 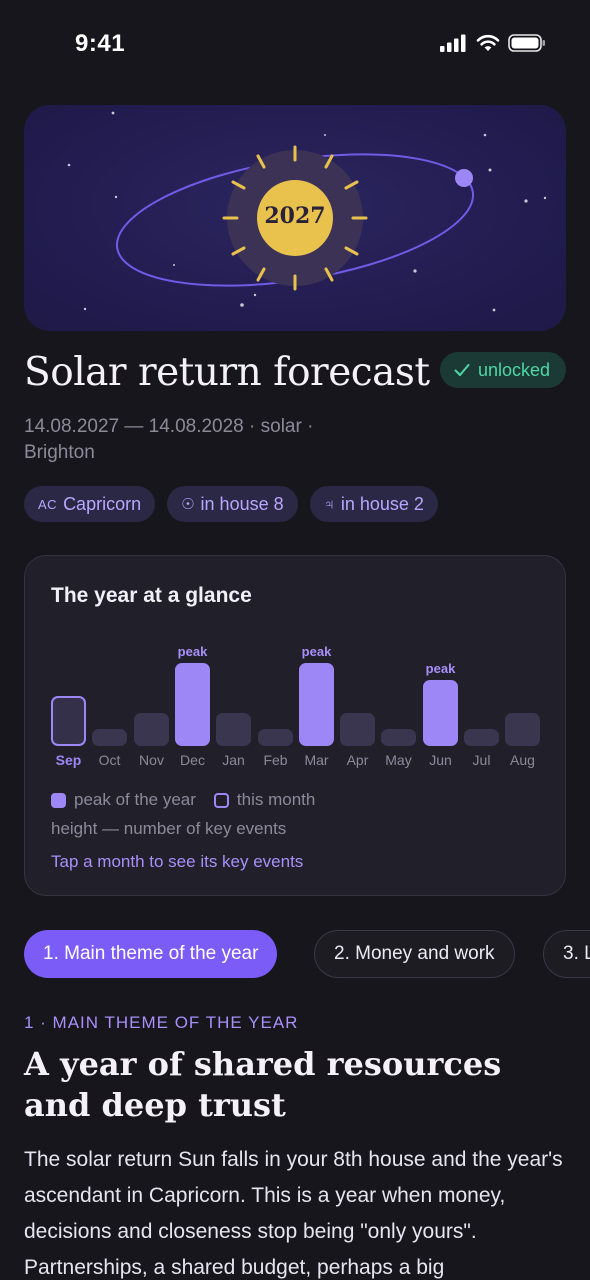 What do you see at coordinates (234, 760) in the screenshot?
I see `month-label-jan: Jan` at bounding box center [234, 760].